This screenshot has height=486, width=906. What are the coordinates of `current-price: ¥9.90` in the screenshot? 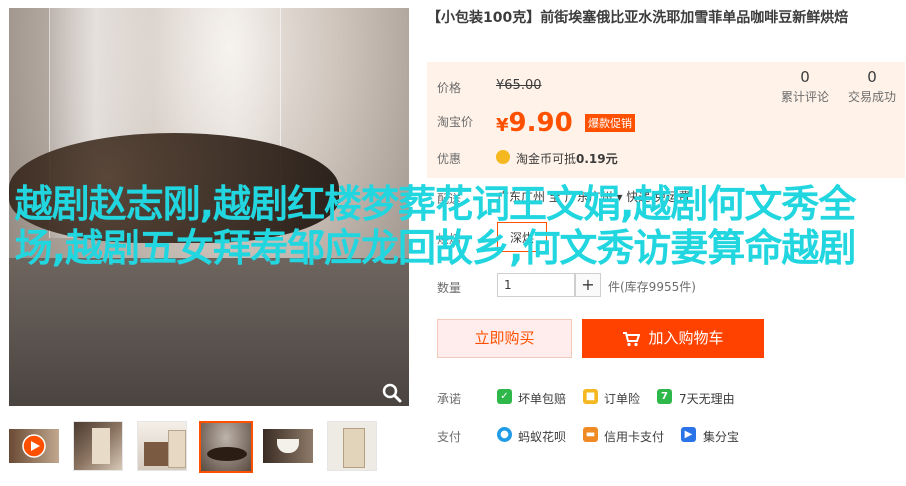 It's located at (534, 123).